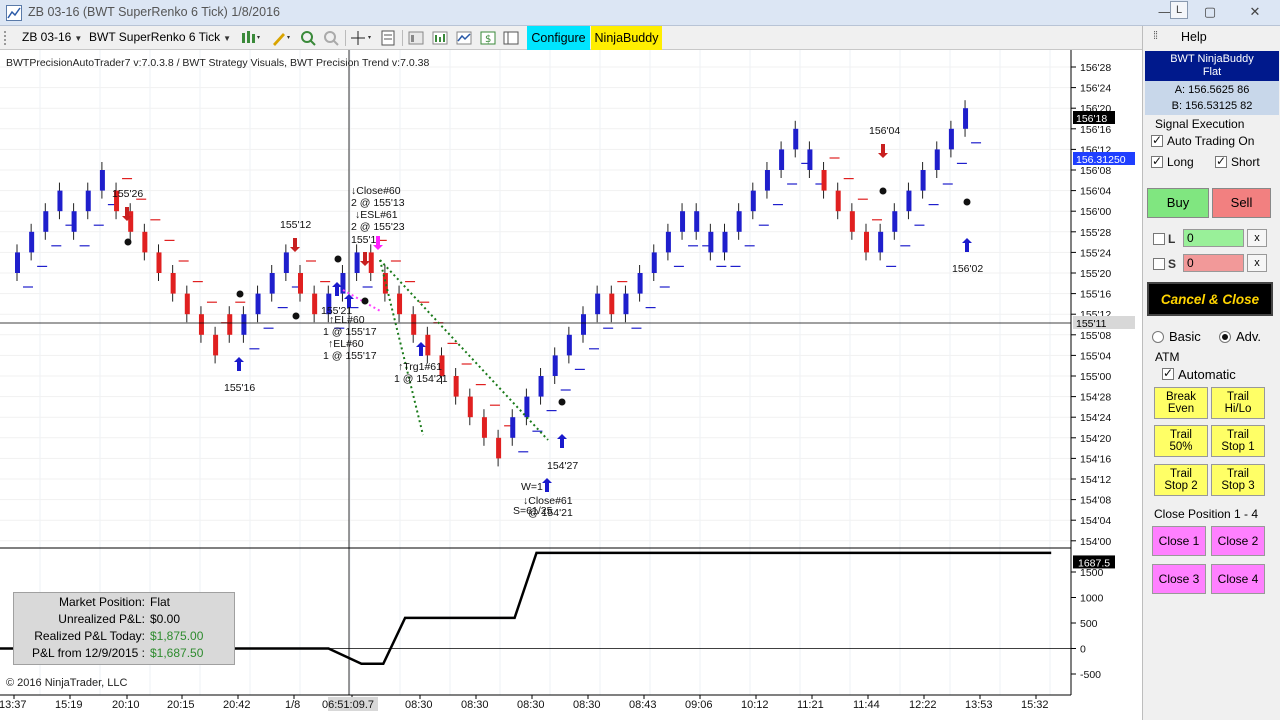 The width and height of the screenshot is (1280, 720). I want to click on configure-button: Configure, so click(558, 38).